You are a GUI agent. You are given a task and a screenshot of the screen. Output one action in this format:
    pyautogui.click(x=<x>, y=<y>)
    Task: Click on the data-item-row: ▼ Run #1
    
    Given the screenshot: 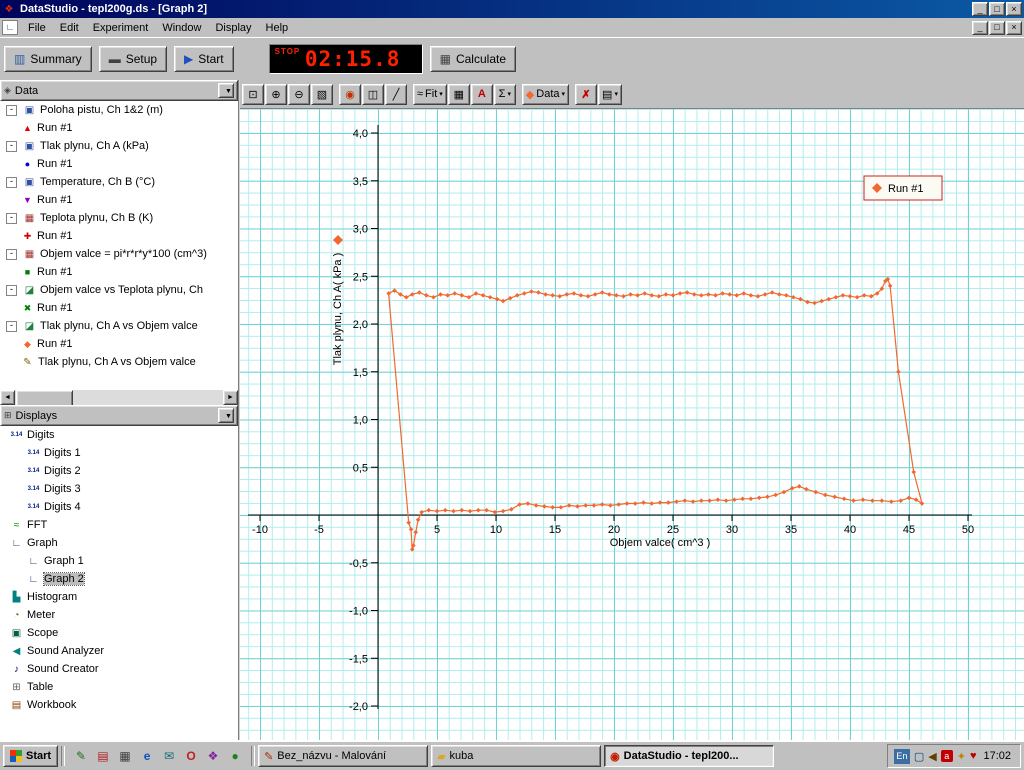 What is the action you would take?
    pyautogui.click(x=119, y=200)
    